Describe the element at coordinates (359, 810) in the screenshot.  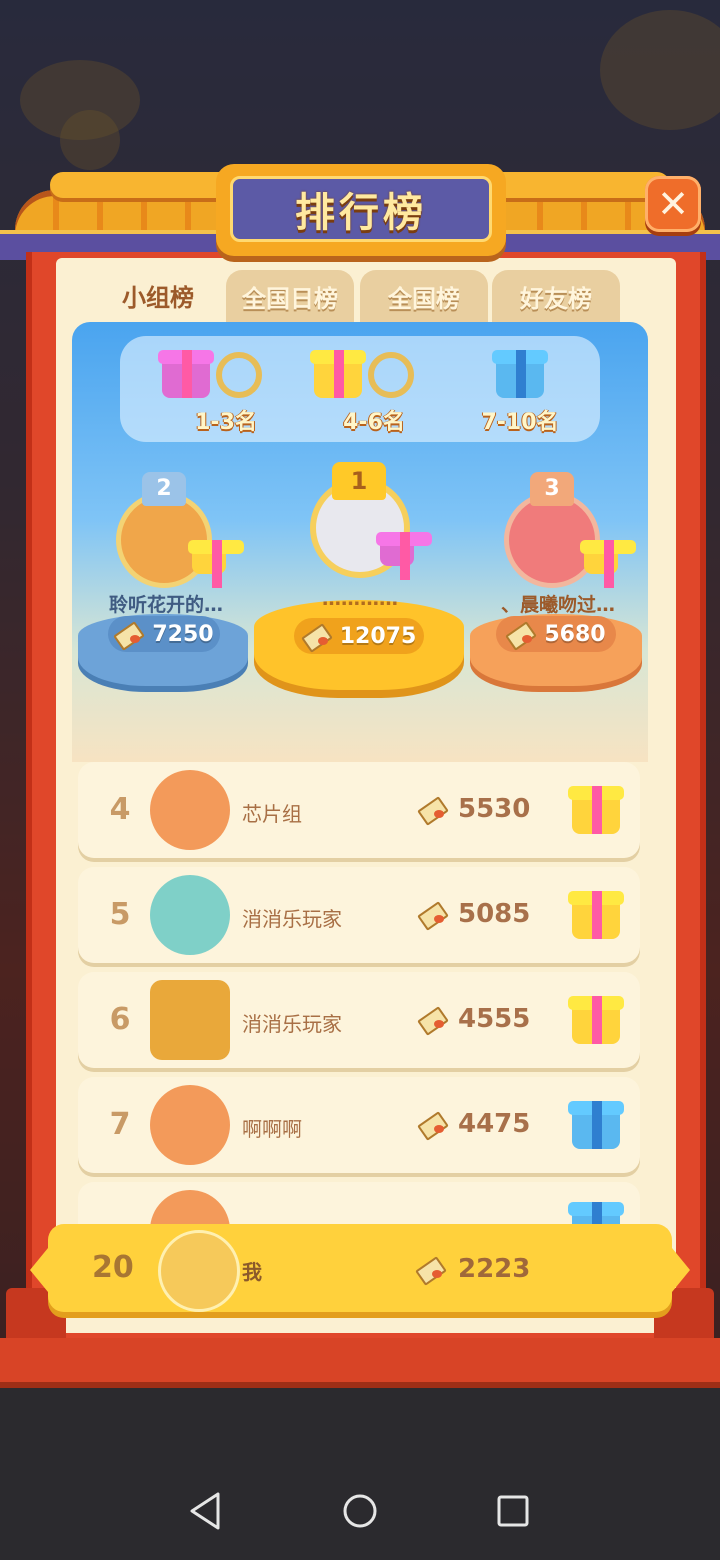
I see `list-item: 4 芯片组 5530` at that location.